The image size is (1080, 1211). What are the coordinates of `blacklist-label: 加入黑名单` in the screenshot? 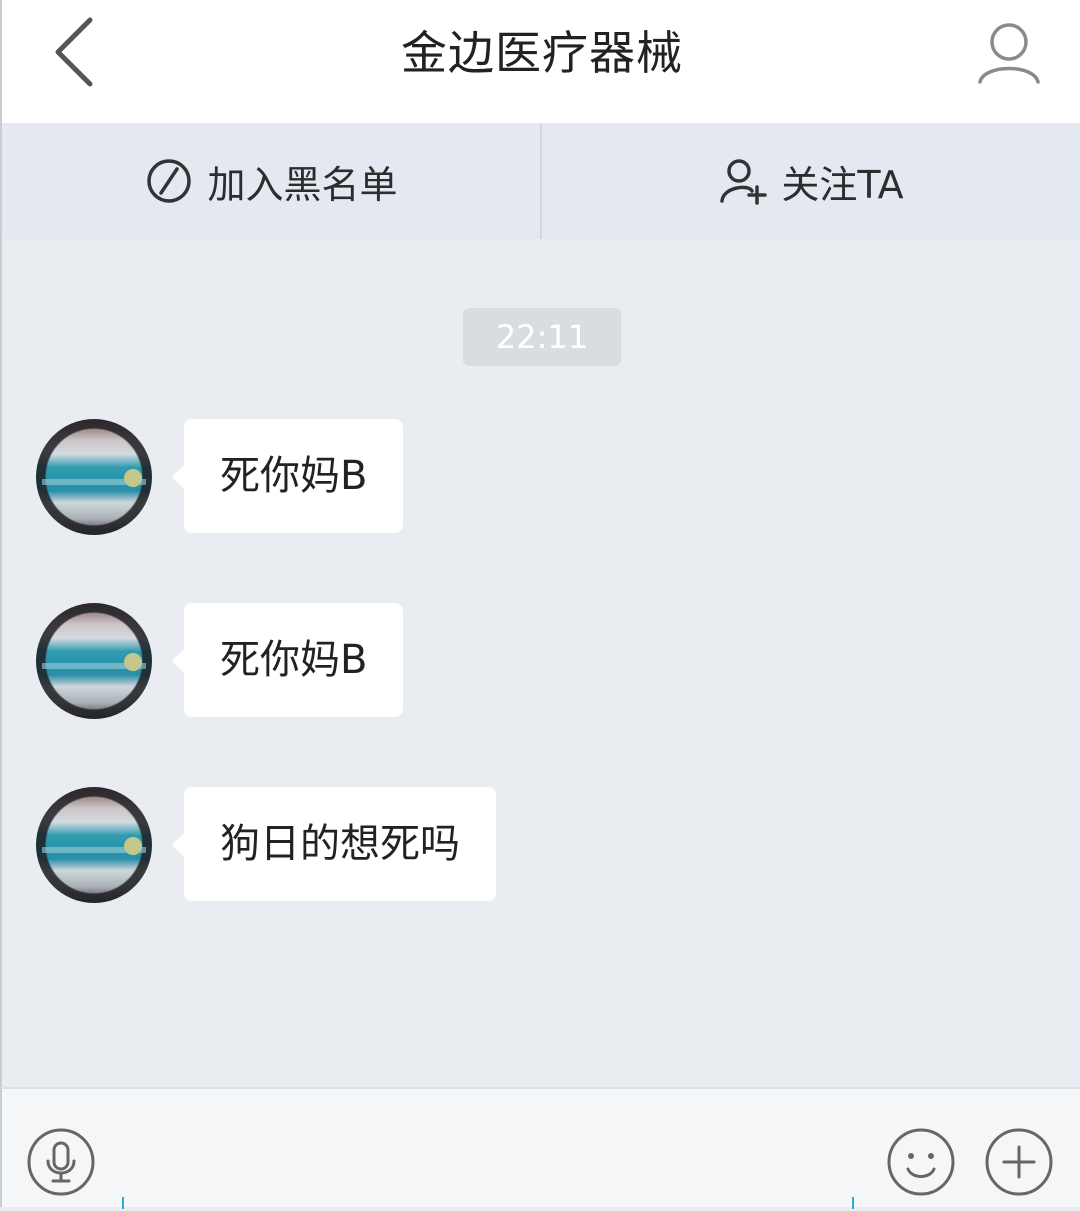 It's located at (302, 184).